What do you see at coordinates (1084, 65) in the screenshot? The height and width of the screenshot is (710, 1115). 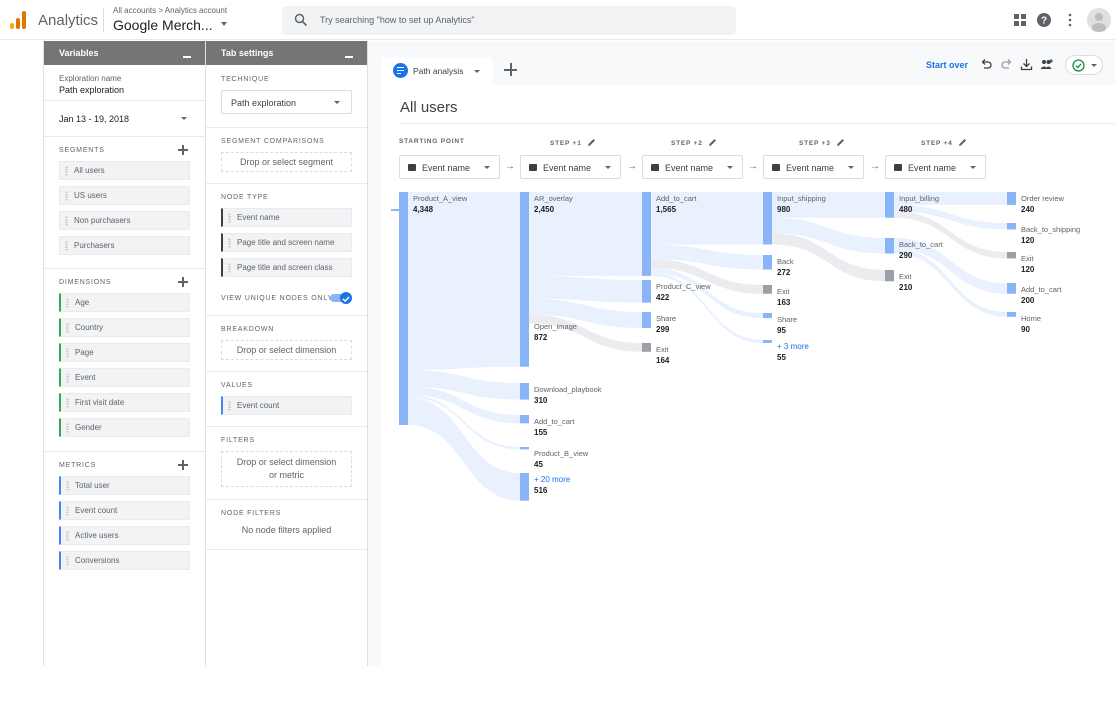 I see `status-menu-button` at bounding box center [1084, 65].